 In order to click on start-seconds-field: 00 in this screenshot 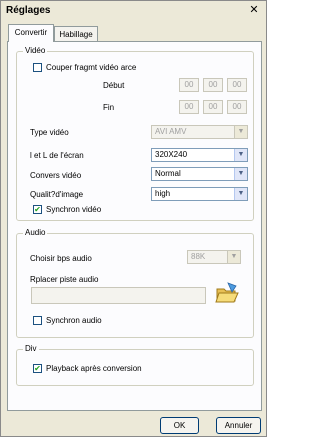, I will do `click(237, 85)`.